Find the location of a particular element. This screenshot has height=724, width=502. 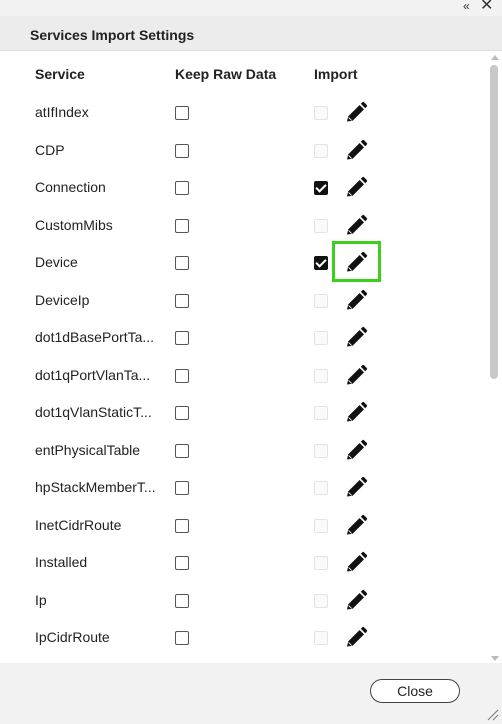

service-row: InetCidrRoute is located at coordinates (244, 525).